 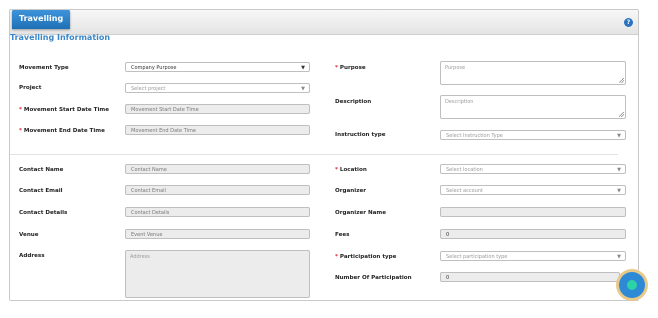 What do you see at coordinates (324, 22) in the screenshot?
I see `panel-header: Travelling ?` at bounding box center [324, 22].